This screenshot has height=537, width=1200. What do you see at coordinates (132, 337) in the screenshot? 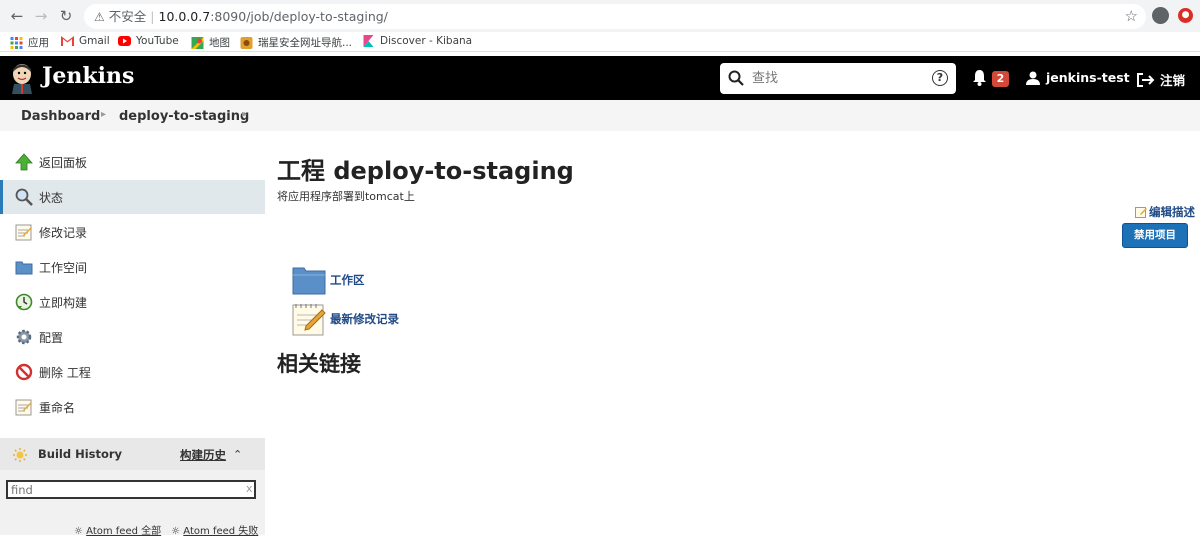
I see `sidebar-item-configure: 配置` at bounding box center [132, 337].